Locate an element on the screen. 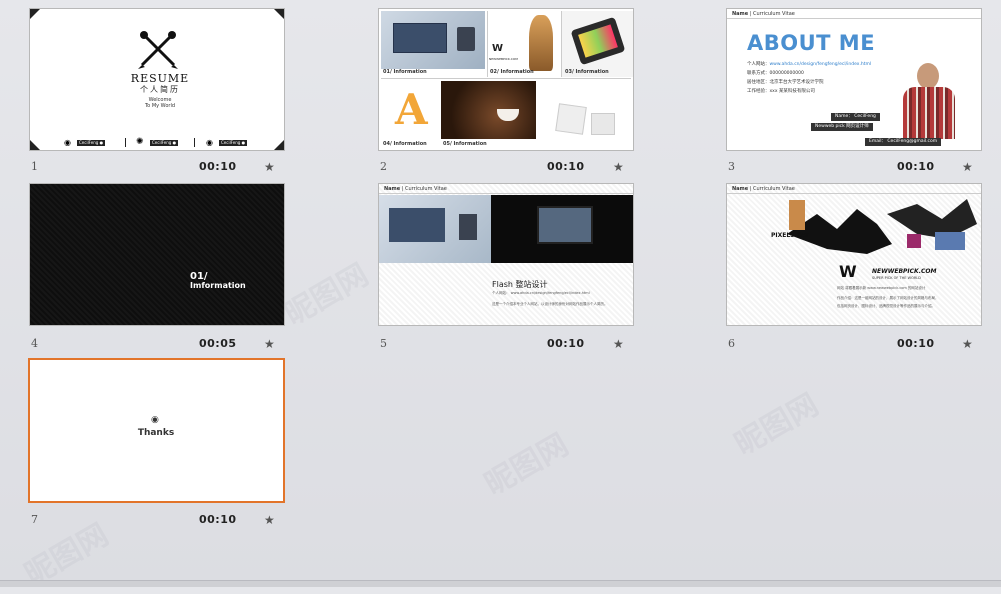 The width and height of the screenshot is (1001, 594). slide-number: 7 is located at coordinates (34, 519).